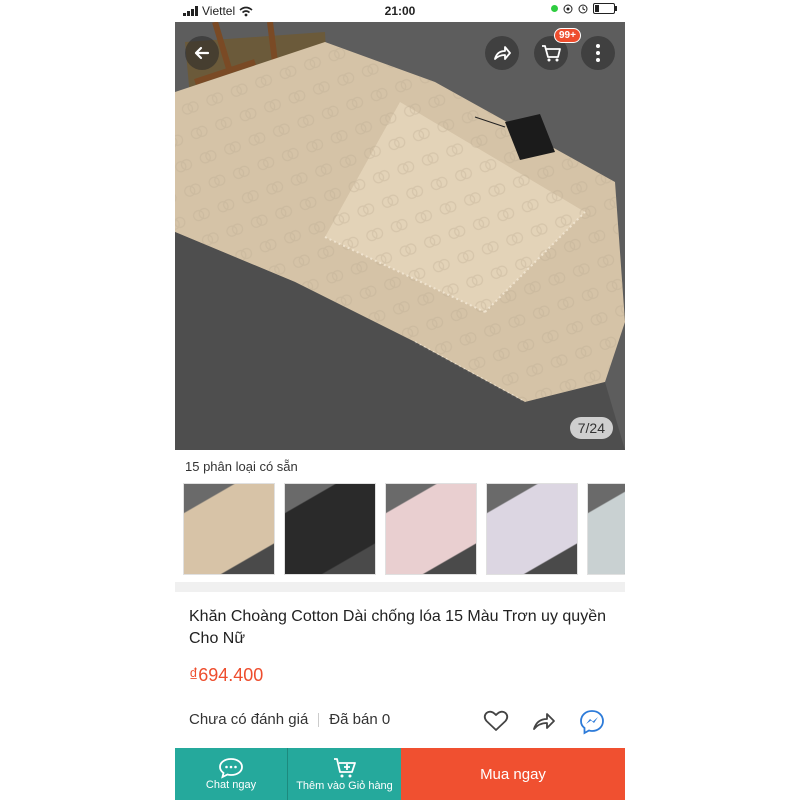  I want to click on rating-text: Chưa có đánh giá, so click(249, 719).